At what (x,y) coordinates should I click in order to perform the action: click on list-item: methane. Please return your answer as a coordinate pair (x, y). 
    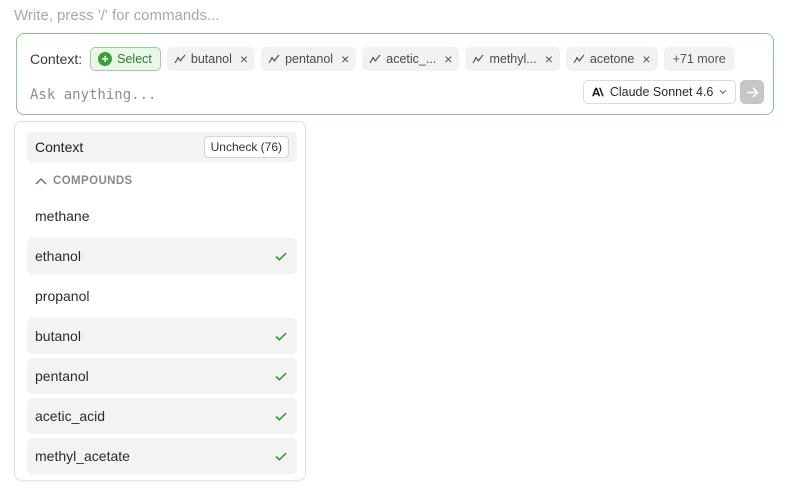
    Looking at the image, I should click on (162, 216).